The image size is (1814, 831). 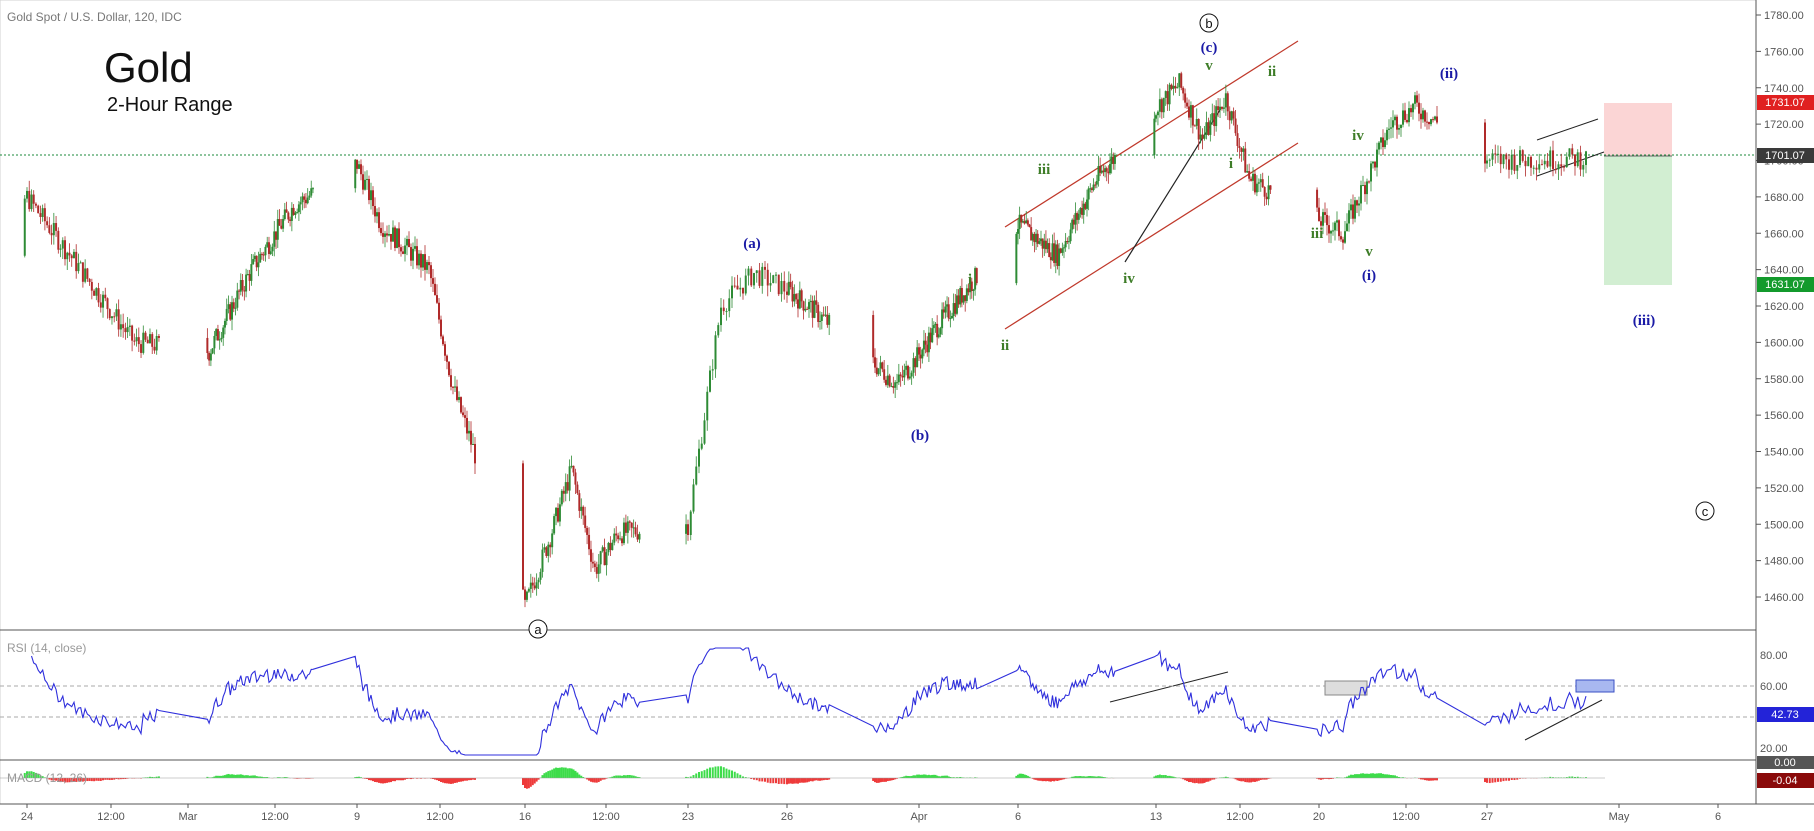 I want to click on symbol-header: Gold Spot / U.S. Dollar, 120, IDC, so click(x=94, y=17).